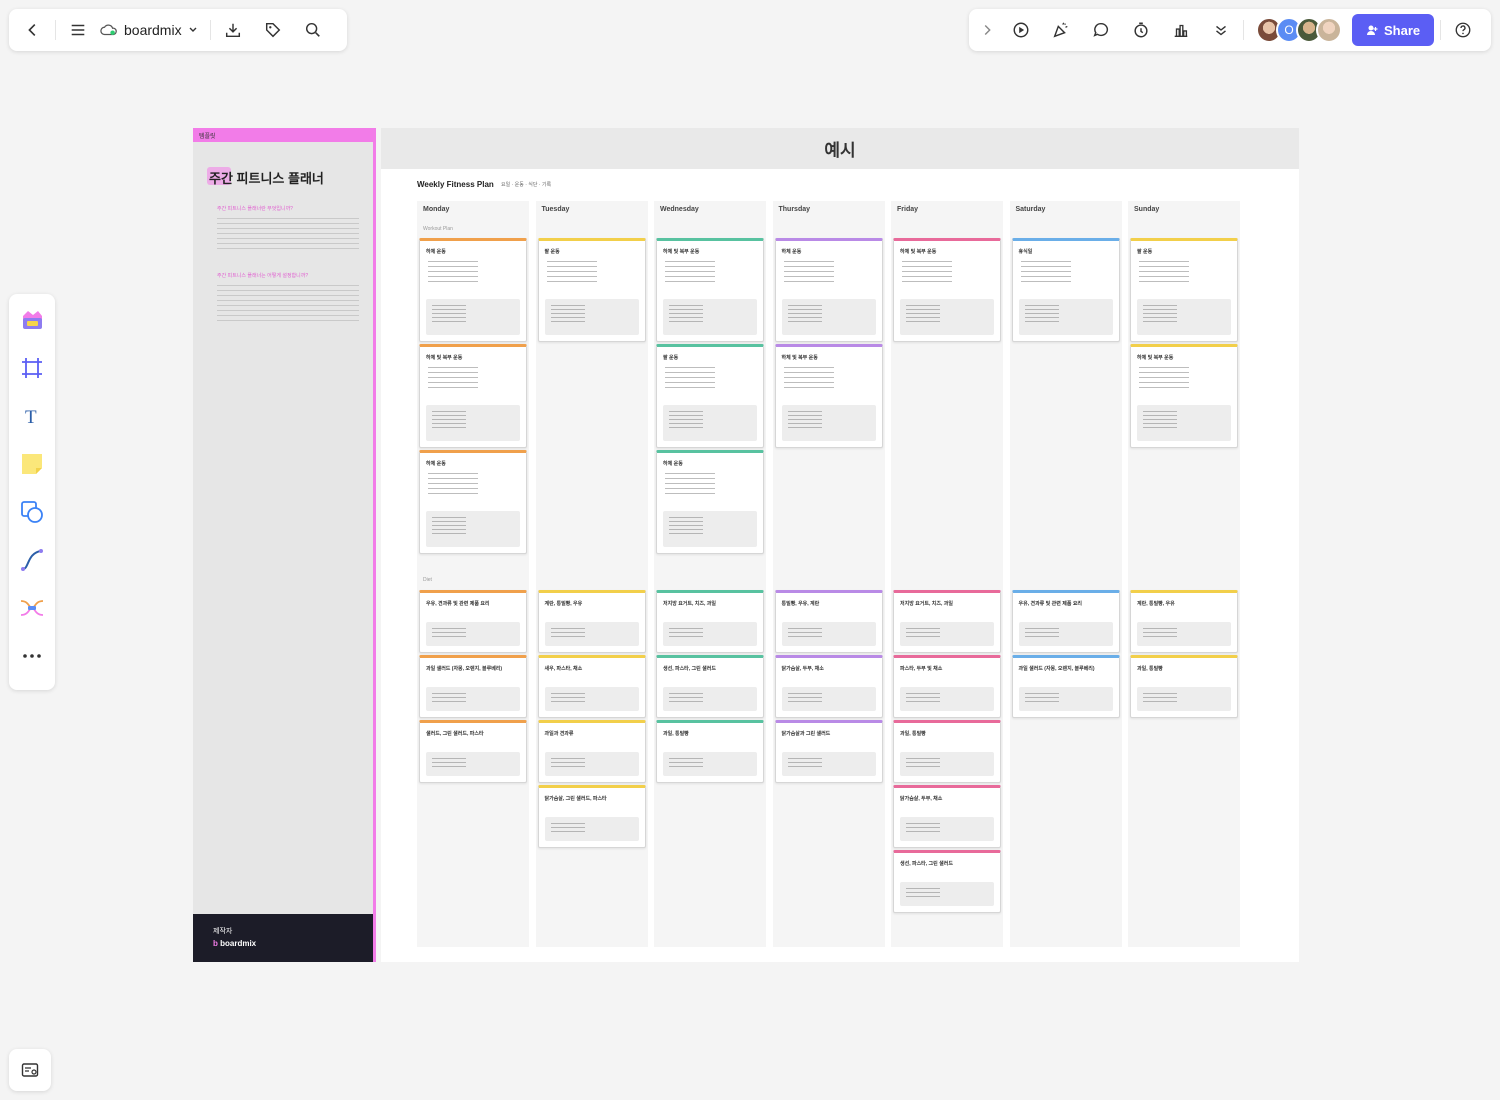  I want to click on play-icon, so click(1021, 30).